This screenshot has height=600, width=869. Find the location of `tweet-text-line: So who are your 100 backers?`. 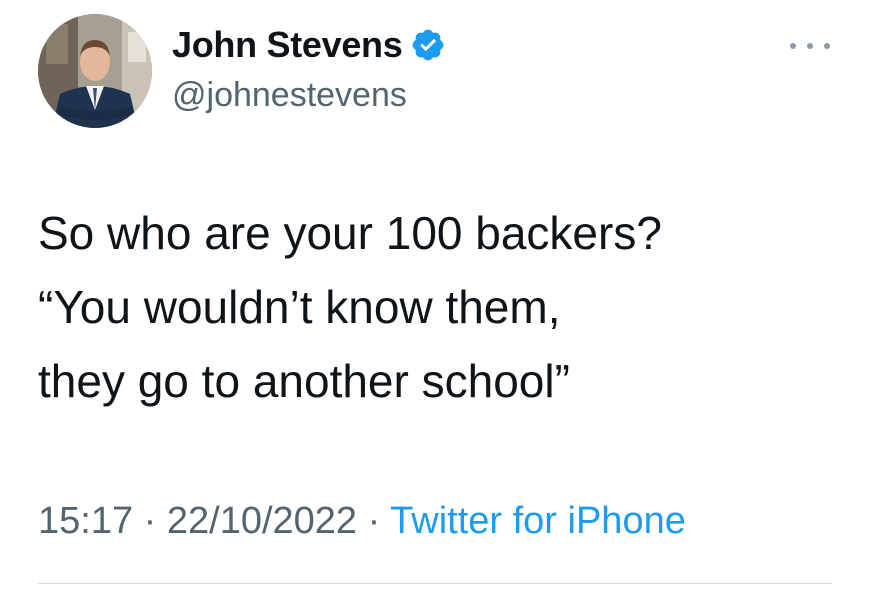

tweet-text-line: So who are your 100 backers? is located at coordinates (350, 233).